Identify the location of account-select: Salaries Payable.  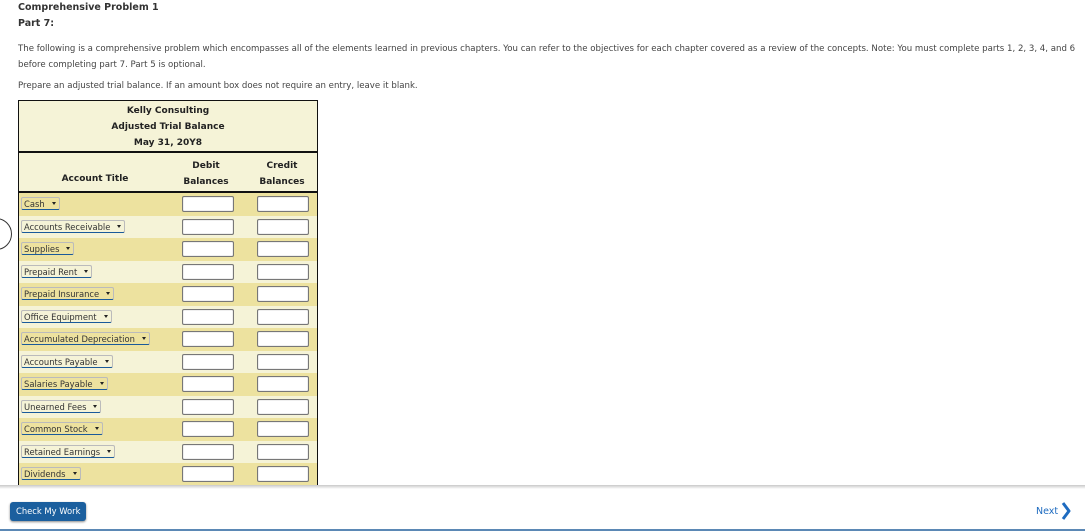
(64, 383).